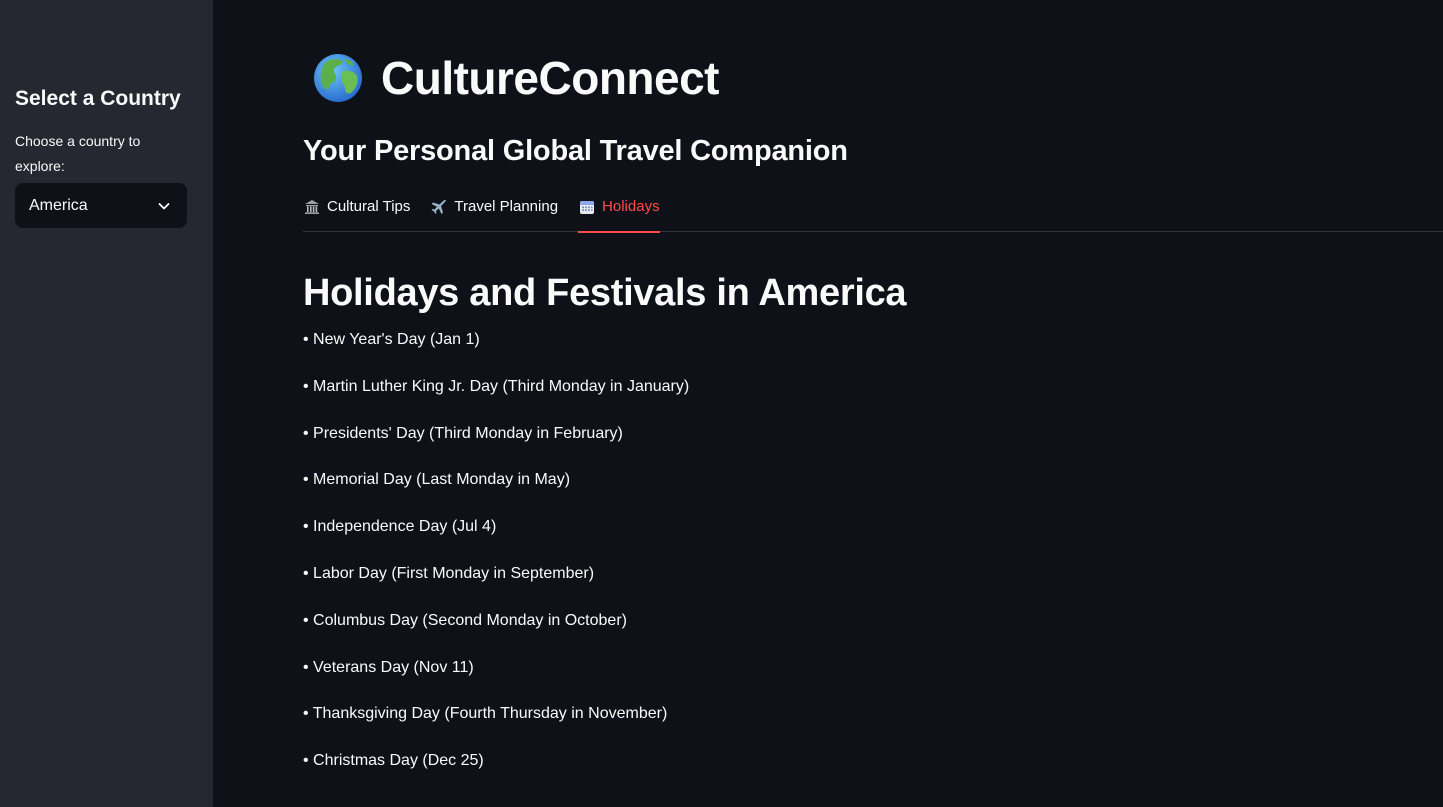  I want to click on tab-label: Travel Planning, so click(506, 206).